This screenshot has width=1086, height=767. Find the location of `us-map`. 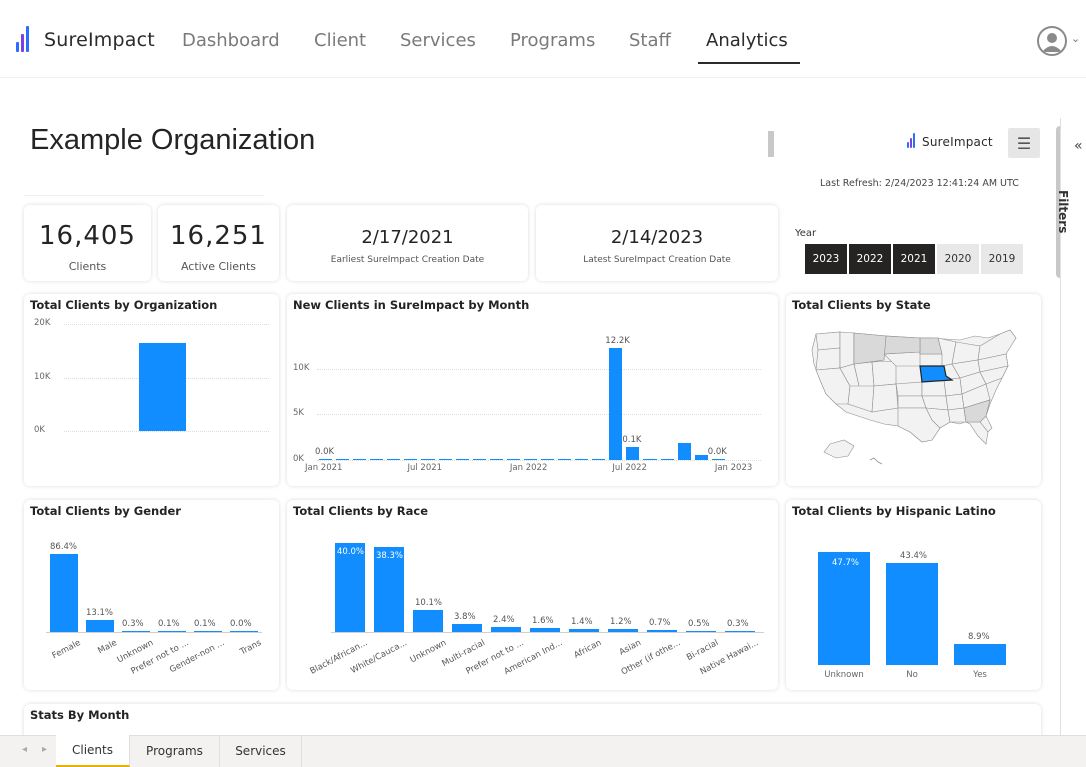

us-map is located at coordinates (917, 399).